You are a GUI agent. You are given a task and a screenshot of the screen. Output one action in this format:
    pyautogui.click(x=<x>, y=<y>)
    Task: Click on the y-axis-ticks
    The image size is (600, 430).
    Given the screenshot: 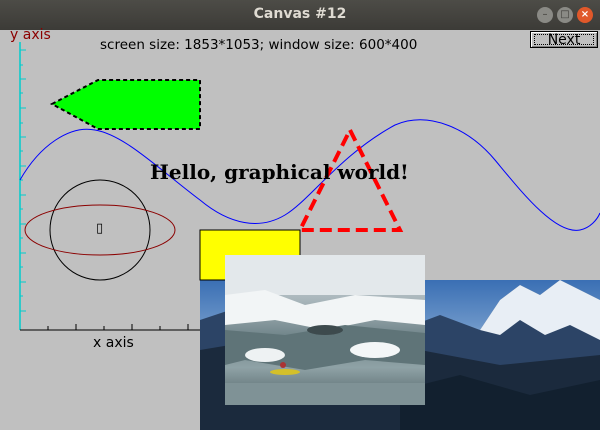 What is the action you would take?
    pyautogui.click(x=23, y=180)
    